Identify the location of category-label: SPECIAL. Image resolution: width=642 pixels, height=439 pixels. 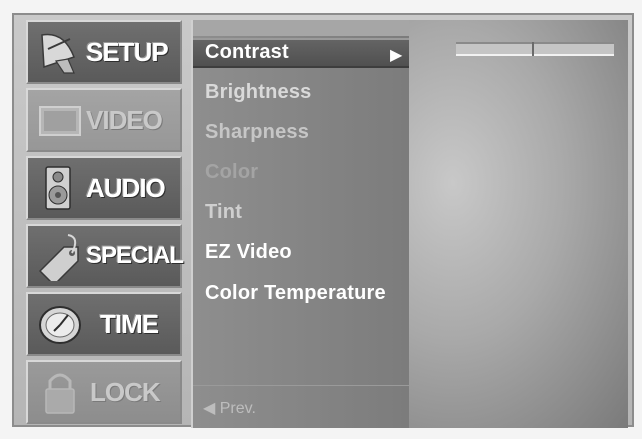
(135, 255).